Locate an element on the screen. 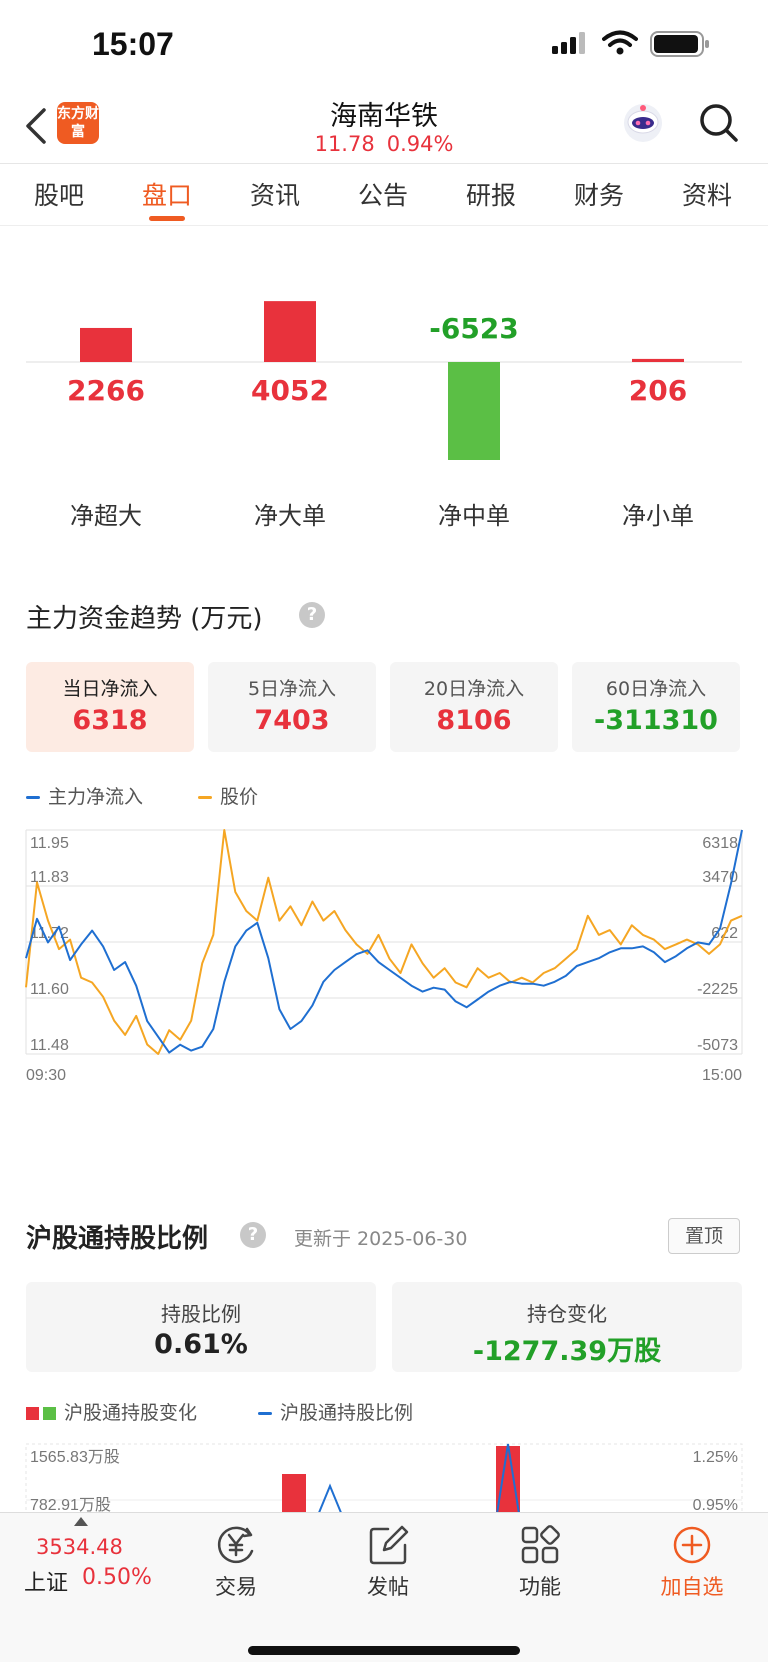 The width and height of the screenshot is (768, 1662). trend-section-title: 主力资金趋势 (万元) is located at coordinates (144, 619).